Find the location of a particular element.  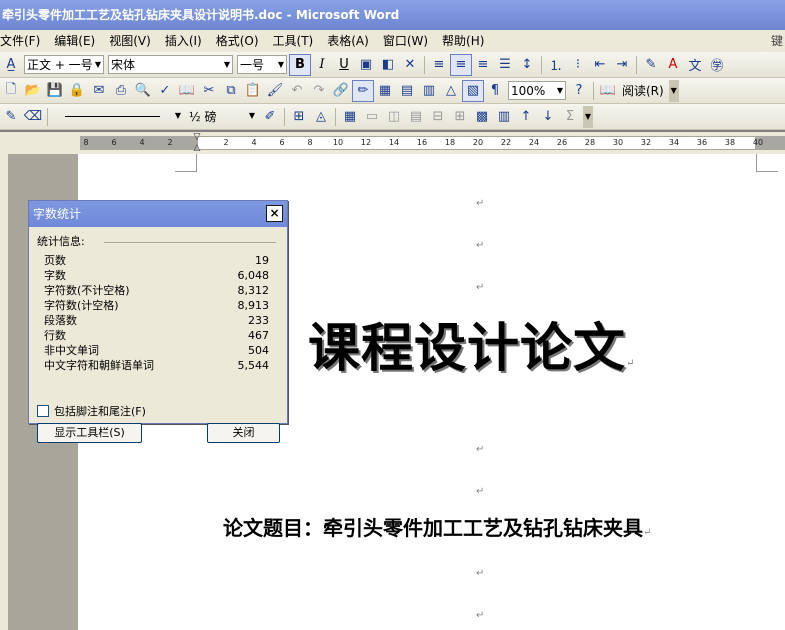

print-icon: ⎙ is located at coordinates (121, 91).